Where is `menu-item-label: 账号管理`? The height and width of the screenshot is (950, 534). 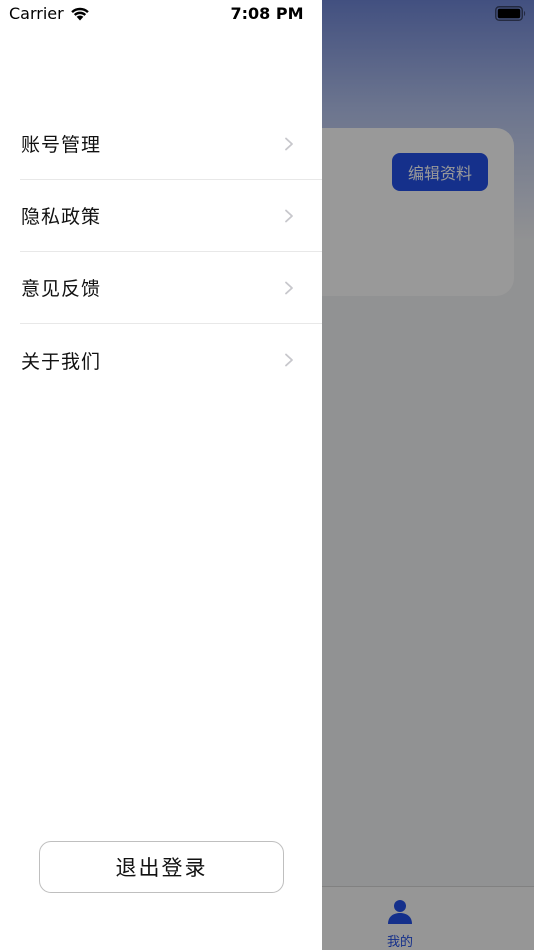 menu-item-label: 账号管理 is located at coordinates (61, 145).